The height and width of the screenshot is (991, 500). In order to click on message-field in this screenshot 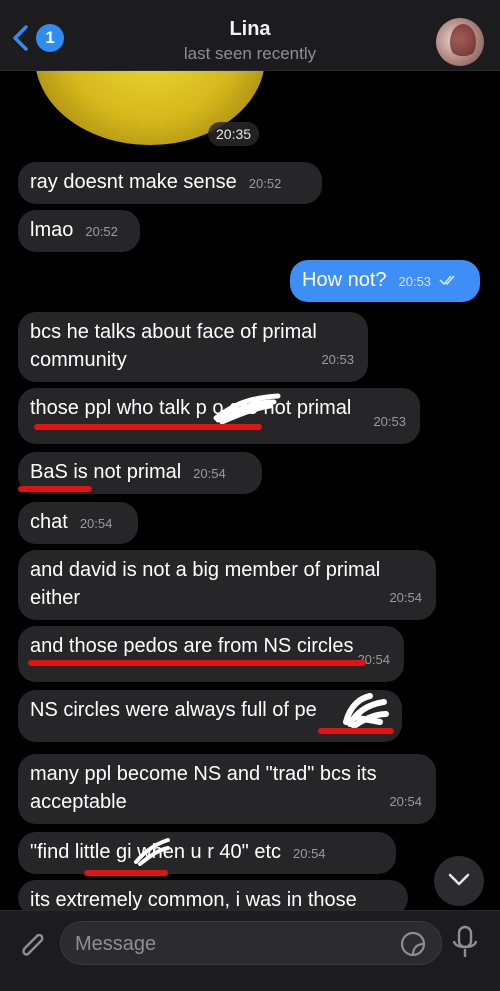, I will do `click(251, 943)`.